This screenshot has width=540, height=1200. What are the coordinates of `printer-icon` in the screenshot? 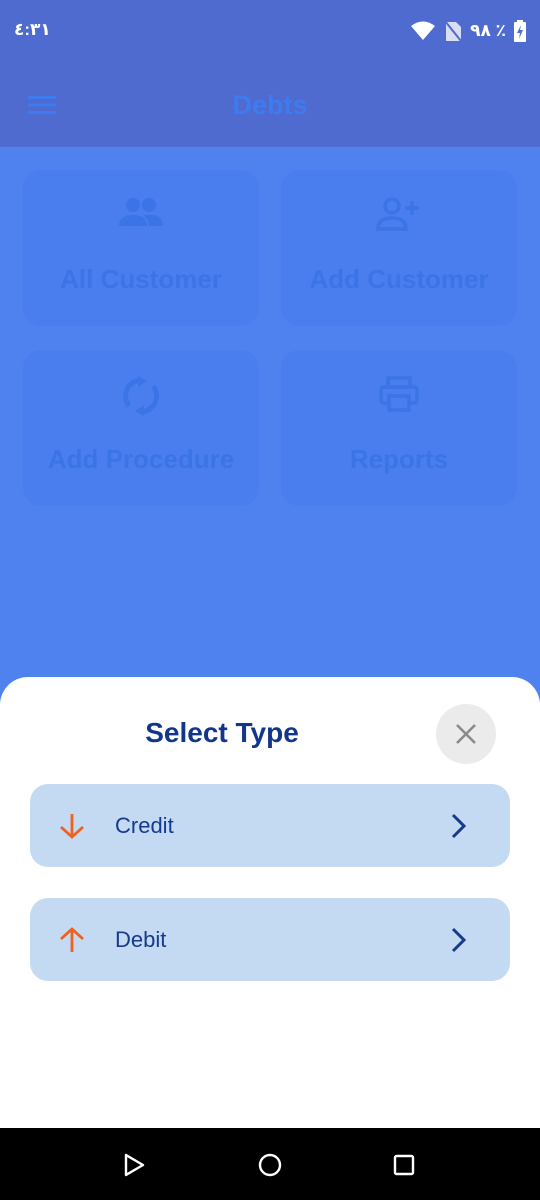 It's located at (399, 394).